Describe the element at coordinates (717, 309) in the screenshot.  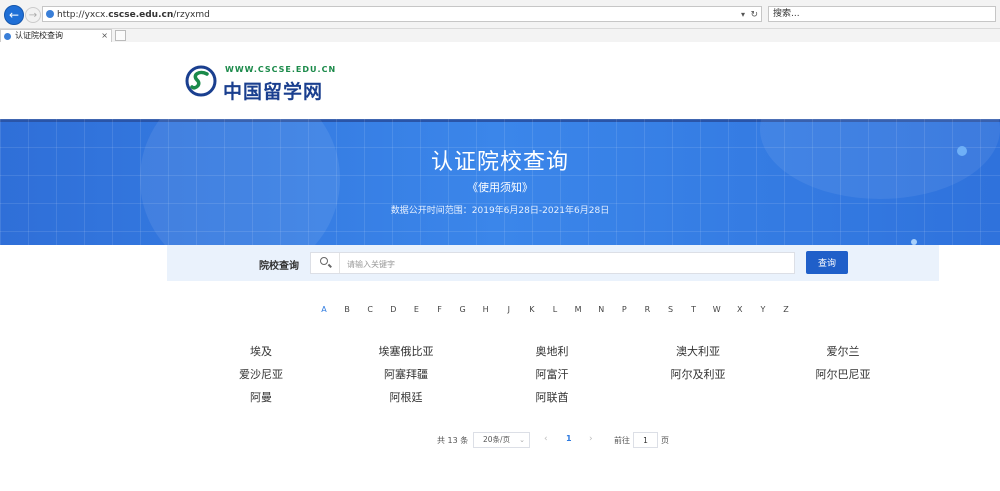
I see `letter-filter-w: W` at that location.